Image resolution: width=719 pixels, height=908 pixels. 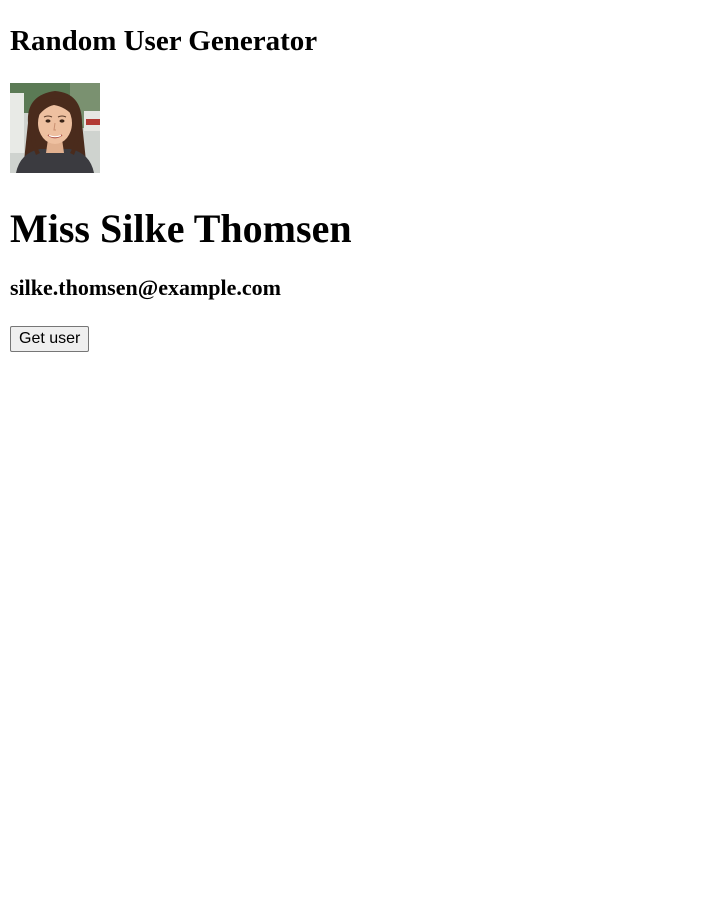 I want to click on avatar-photo, so click(x=55, y=128).